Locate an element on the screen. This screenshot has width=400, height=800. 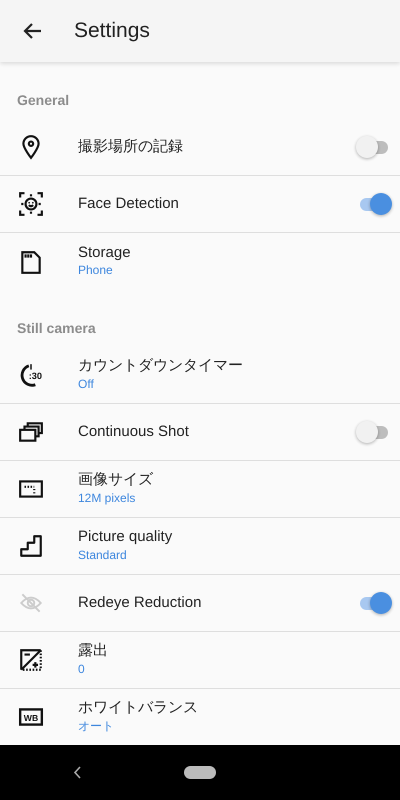
setting-title: ホワイトバランス is located at coordinates (138, 708).